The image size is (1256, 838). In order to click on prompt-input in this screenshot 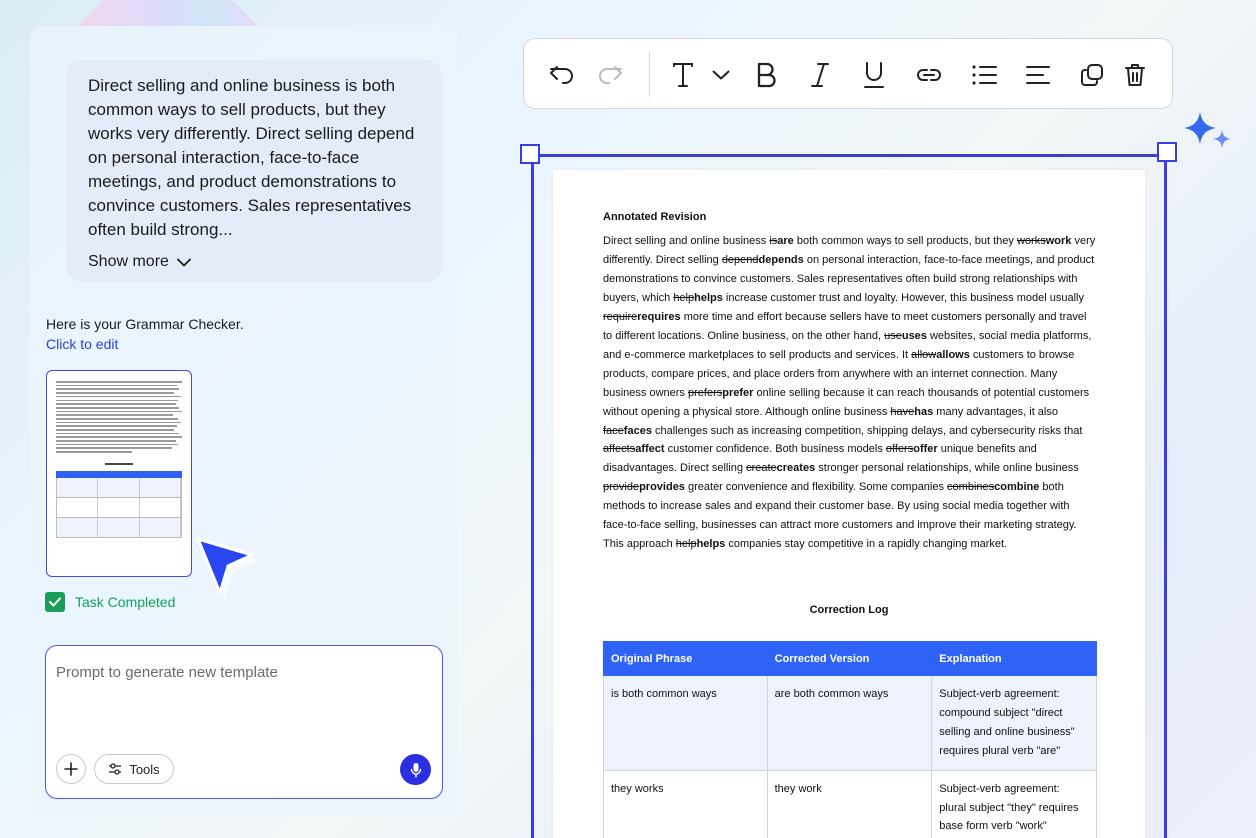, I will do `click(241, 694)`.